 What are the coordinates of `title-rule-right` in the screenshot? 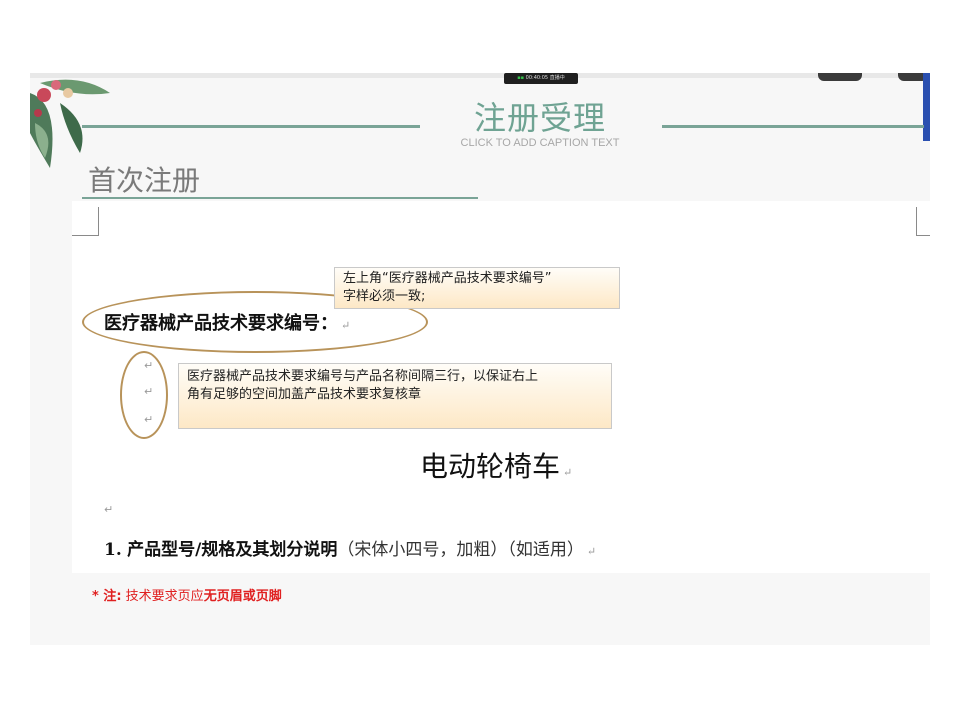 It's located at (793, 126).